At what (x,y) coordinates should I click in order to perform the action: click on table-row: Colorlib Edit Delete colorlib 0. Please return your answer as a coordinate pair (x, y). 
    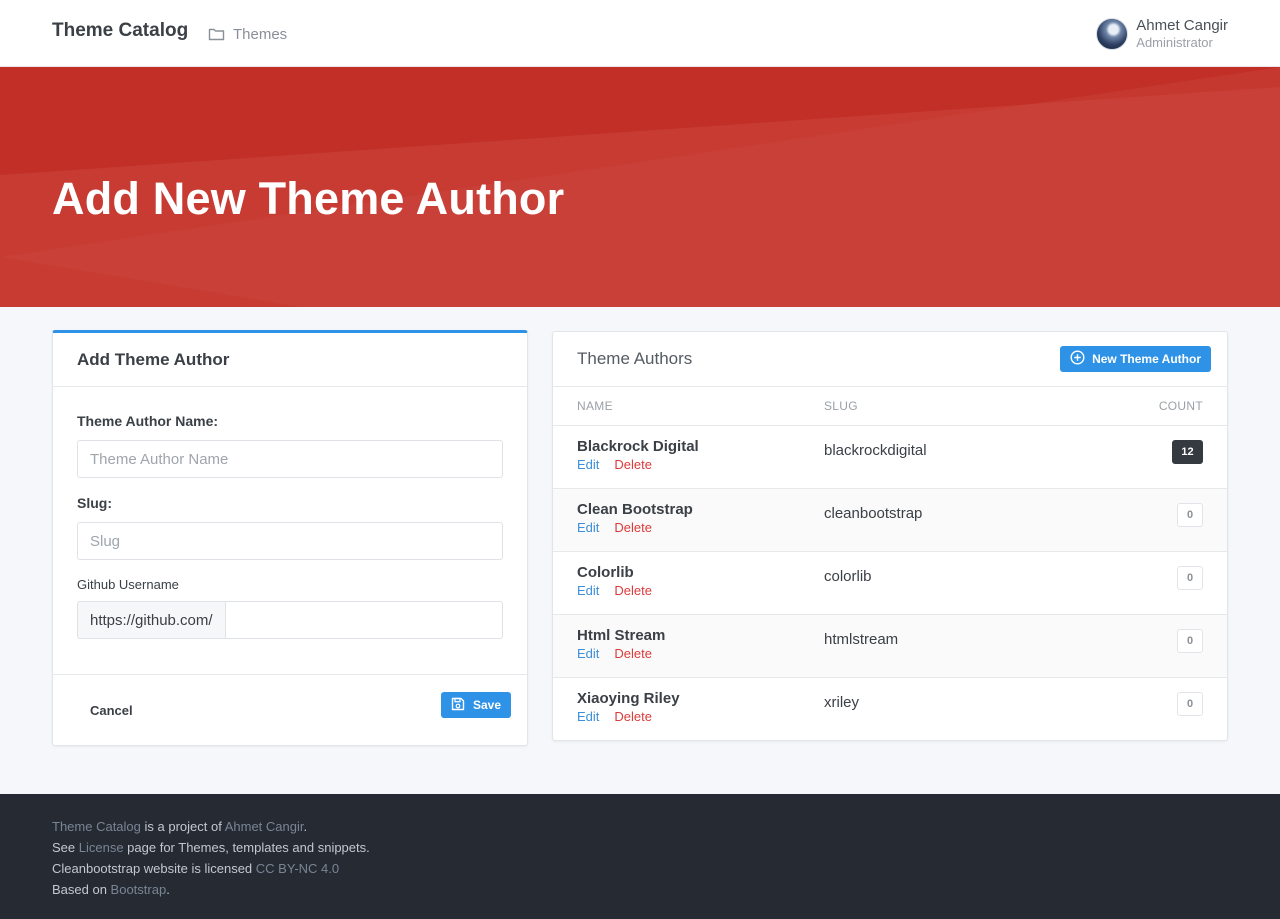
    Looking at the image, I should click on (890, 582).